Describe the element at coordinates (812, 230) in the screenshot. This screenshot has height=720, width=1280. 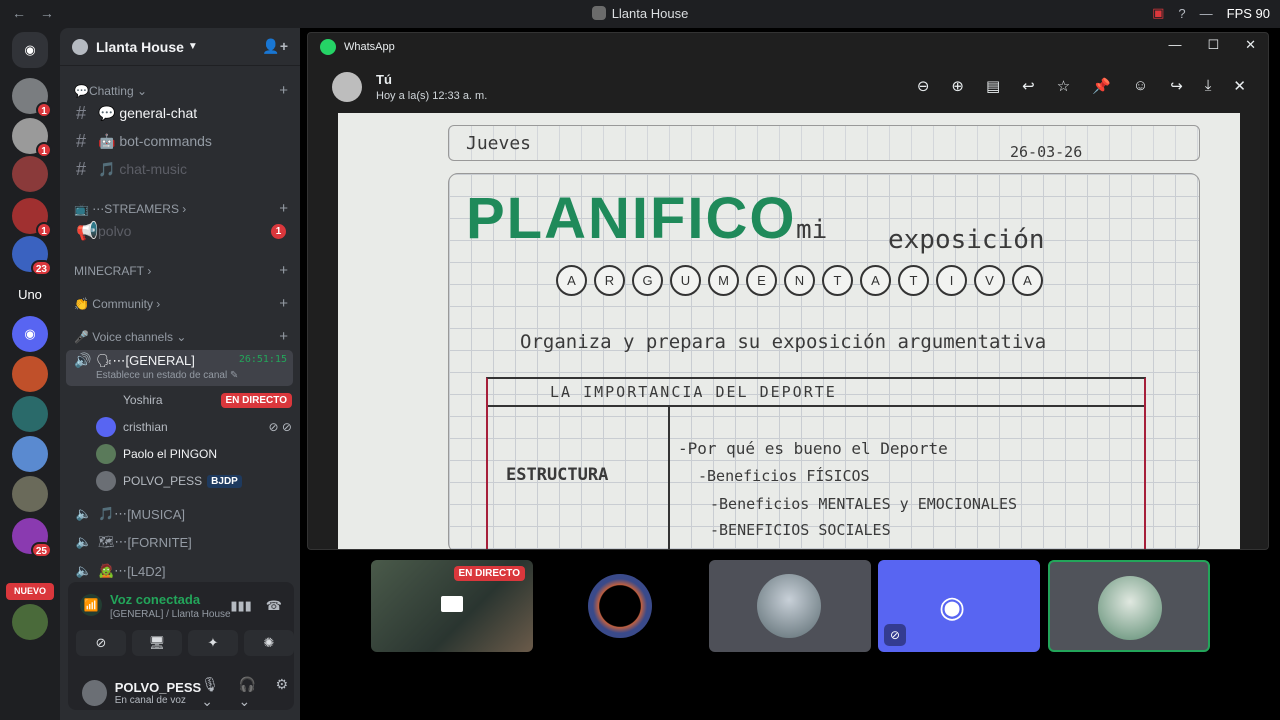
I see `photo-mi: mi` at that location.